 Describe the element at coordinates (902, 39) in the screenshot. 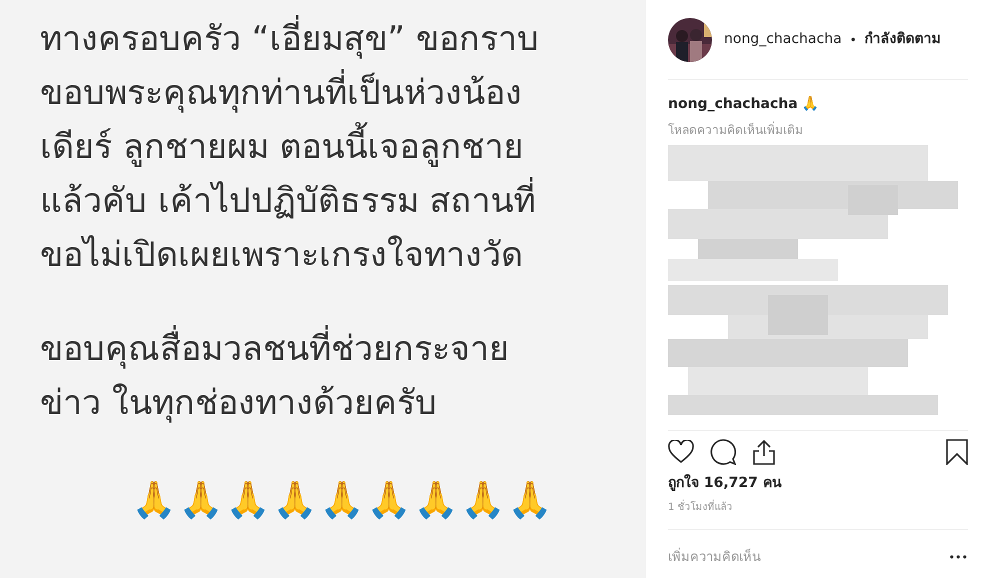

I see `follow-status: กำลังติดตาม` at that location.